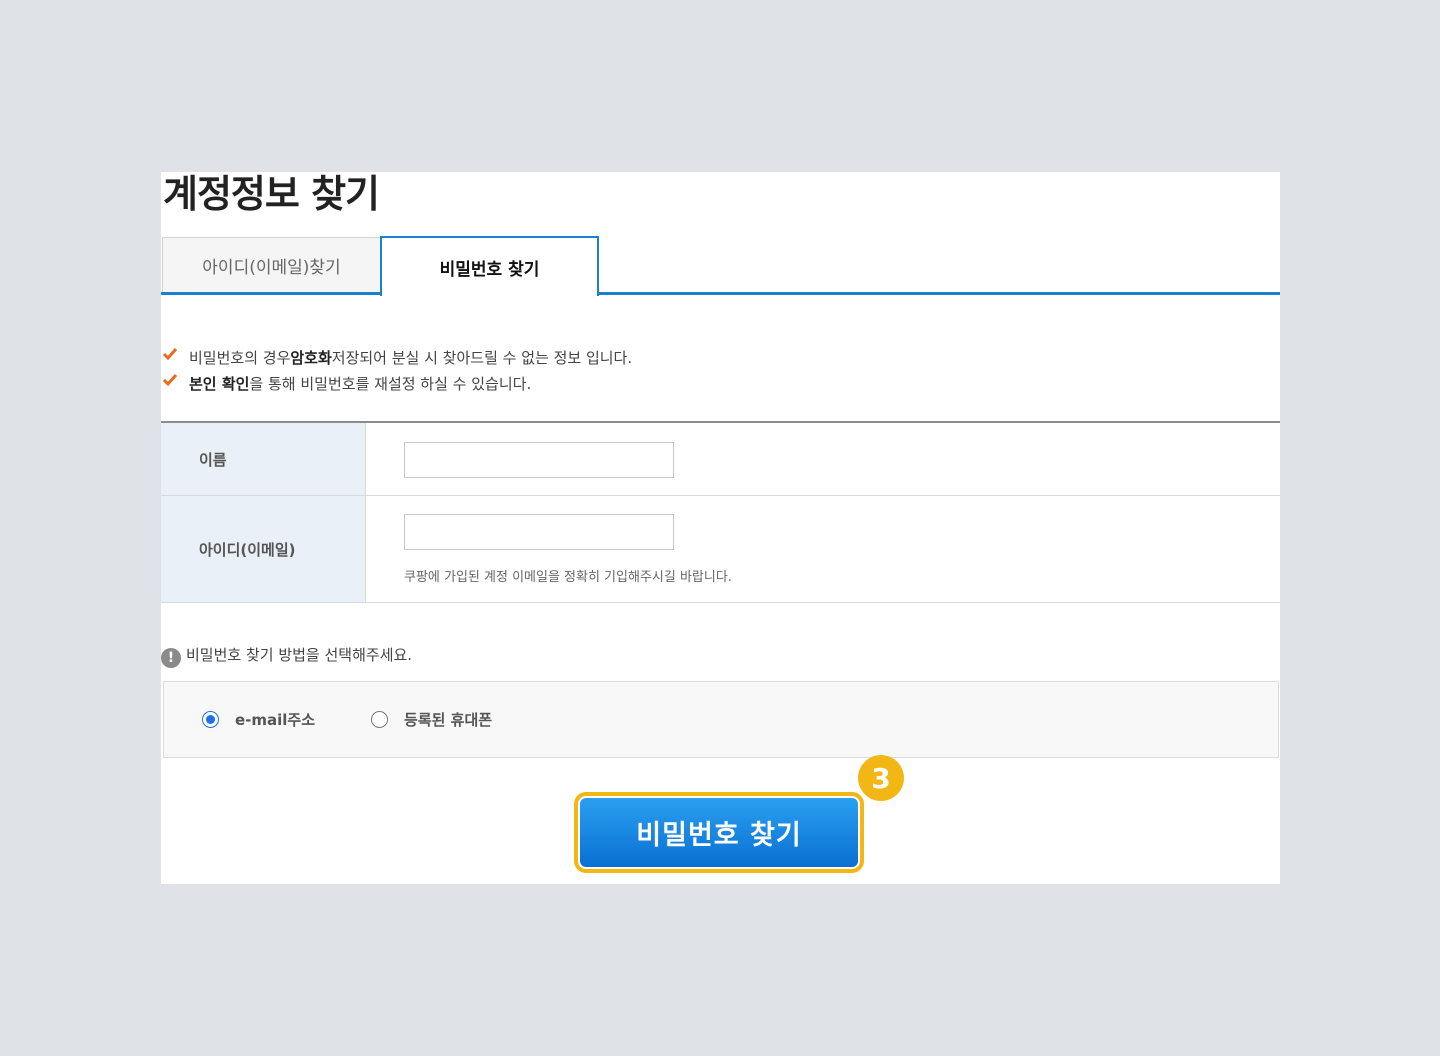  I want to click on form-row-name: 이름, so click(720, 459).